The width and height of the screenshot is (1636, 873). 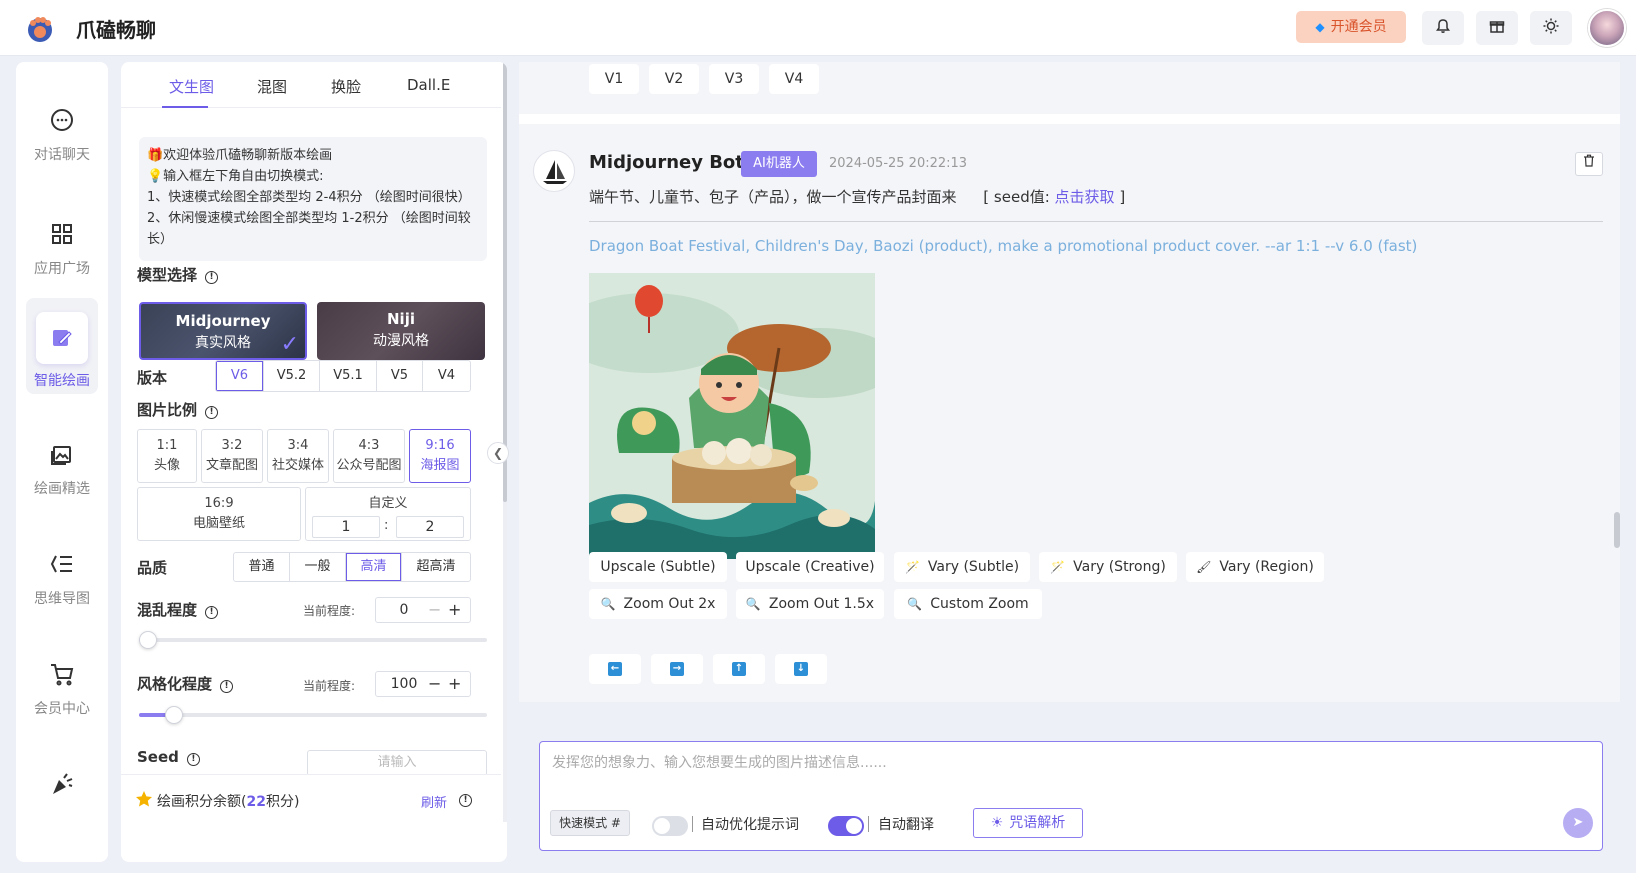 I want to click on ratio-value: 1:1, so click(x=167, y=445).